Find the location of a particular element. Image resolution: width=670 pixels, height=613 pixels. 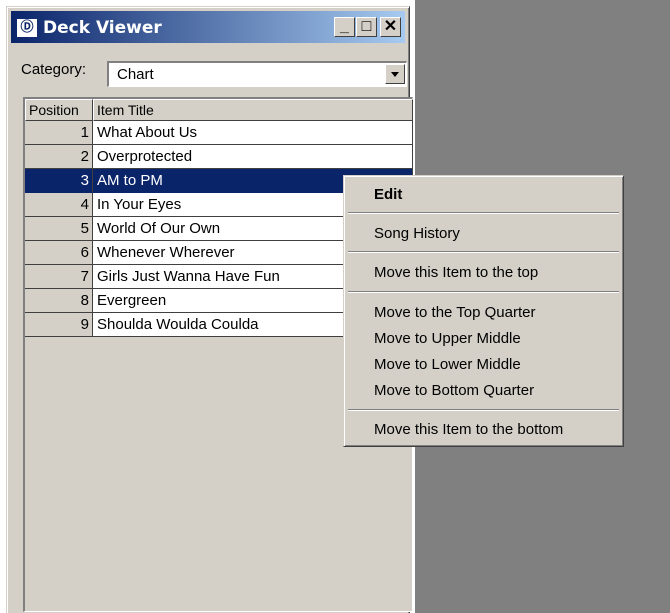

row-position: 6 is located at coordinates (59, 253).